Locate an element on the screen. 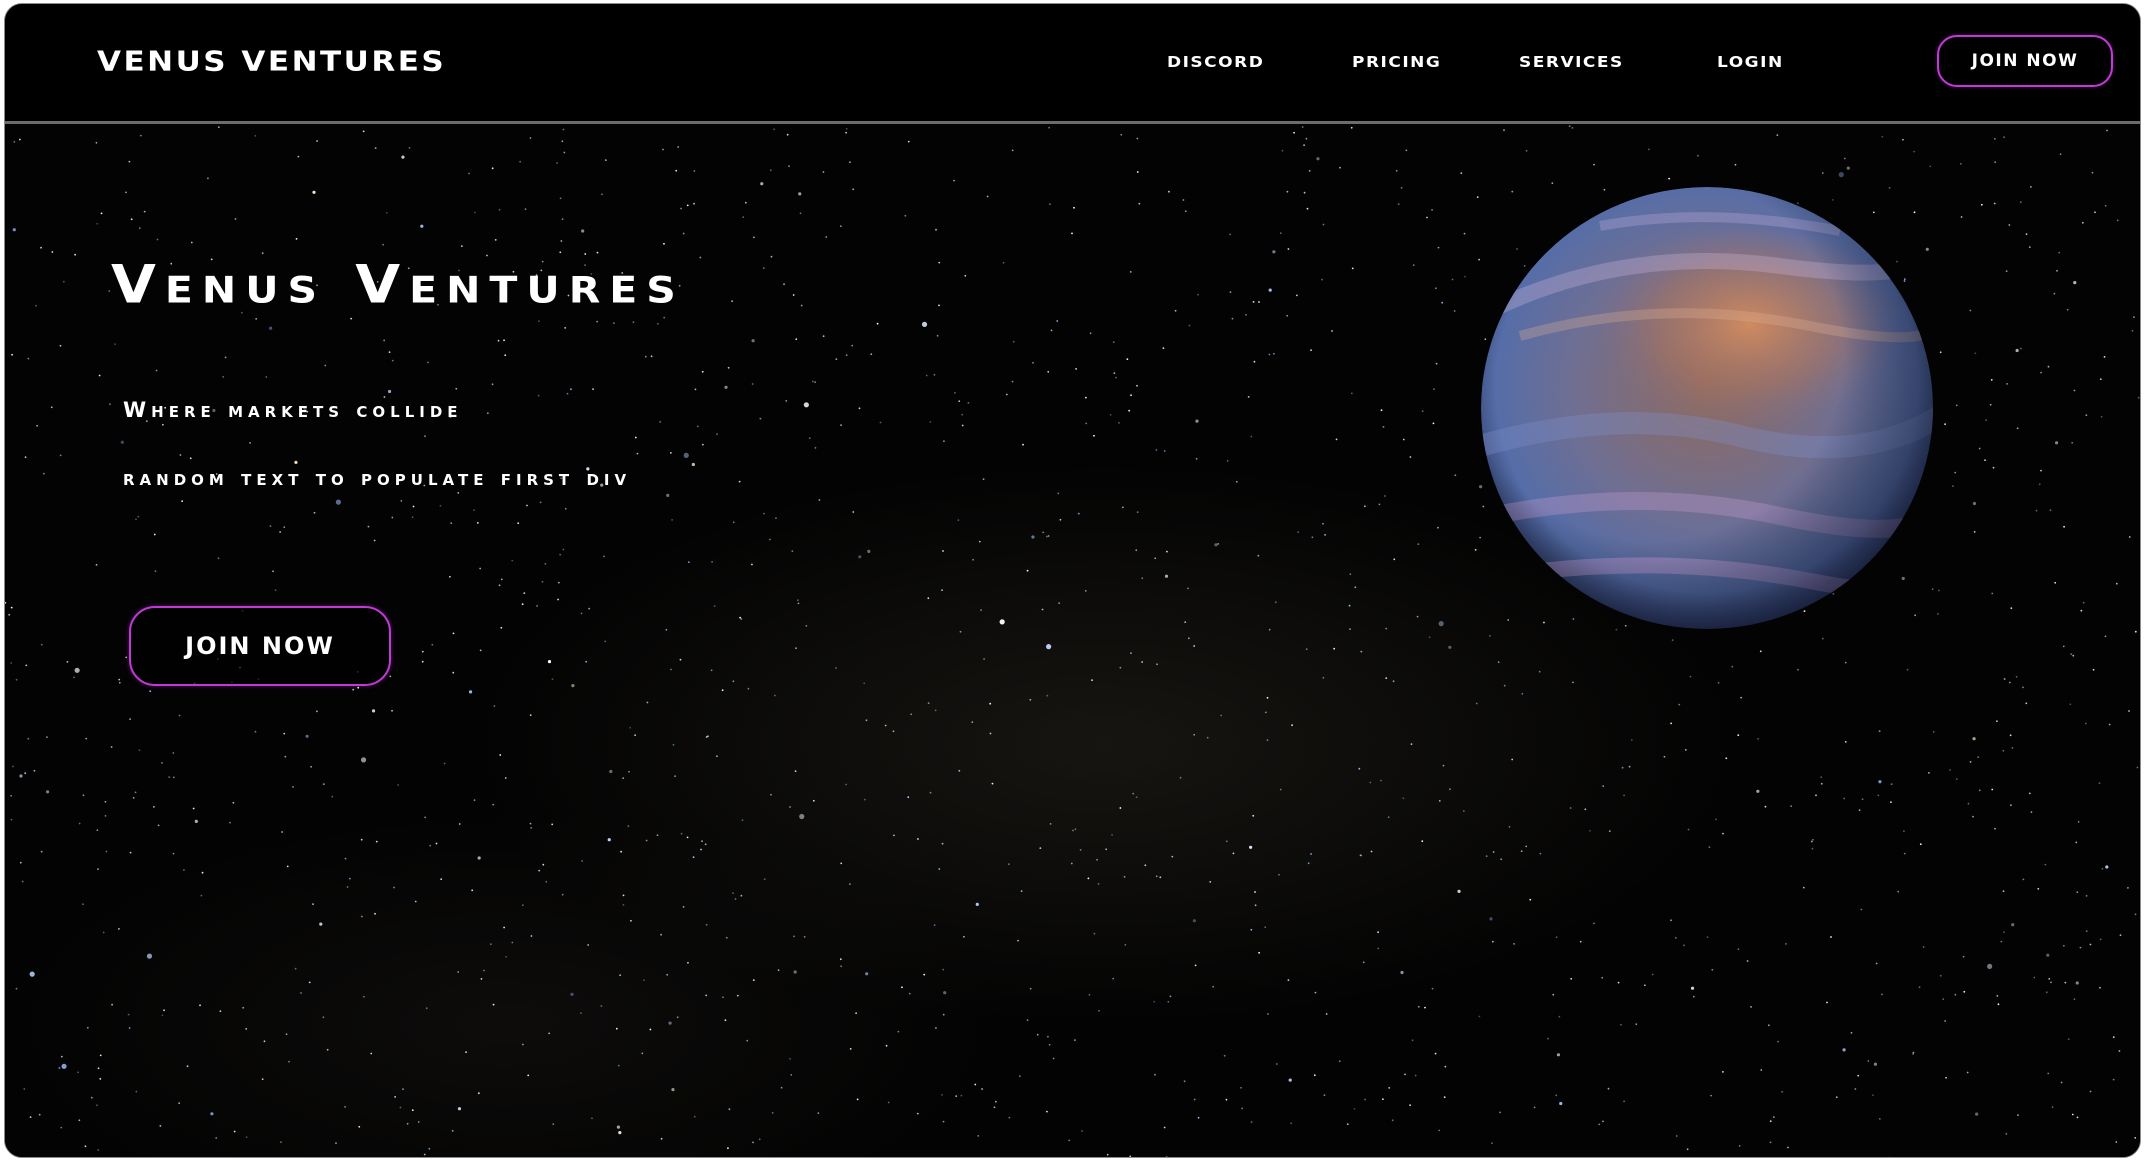 The image size is (2147, 1163). hero-join-now-button: JOIN NOW is located at coordinates (260, 646).